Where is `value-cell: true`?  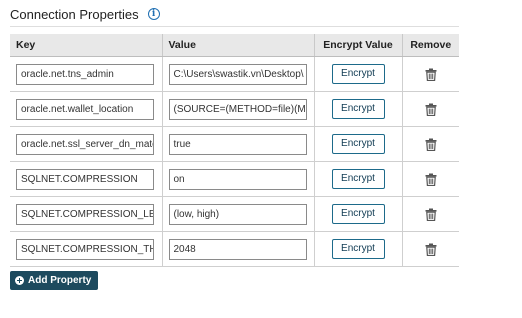 value-cell: true is located at coordinates (237, 144).